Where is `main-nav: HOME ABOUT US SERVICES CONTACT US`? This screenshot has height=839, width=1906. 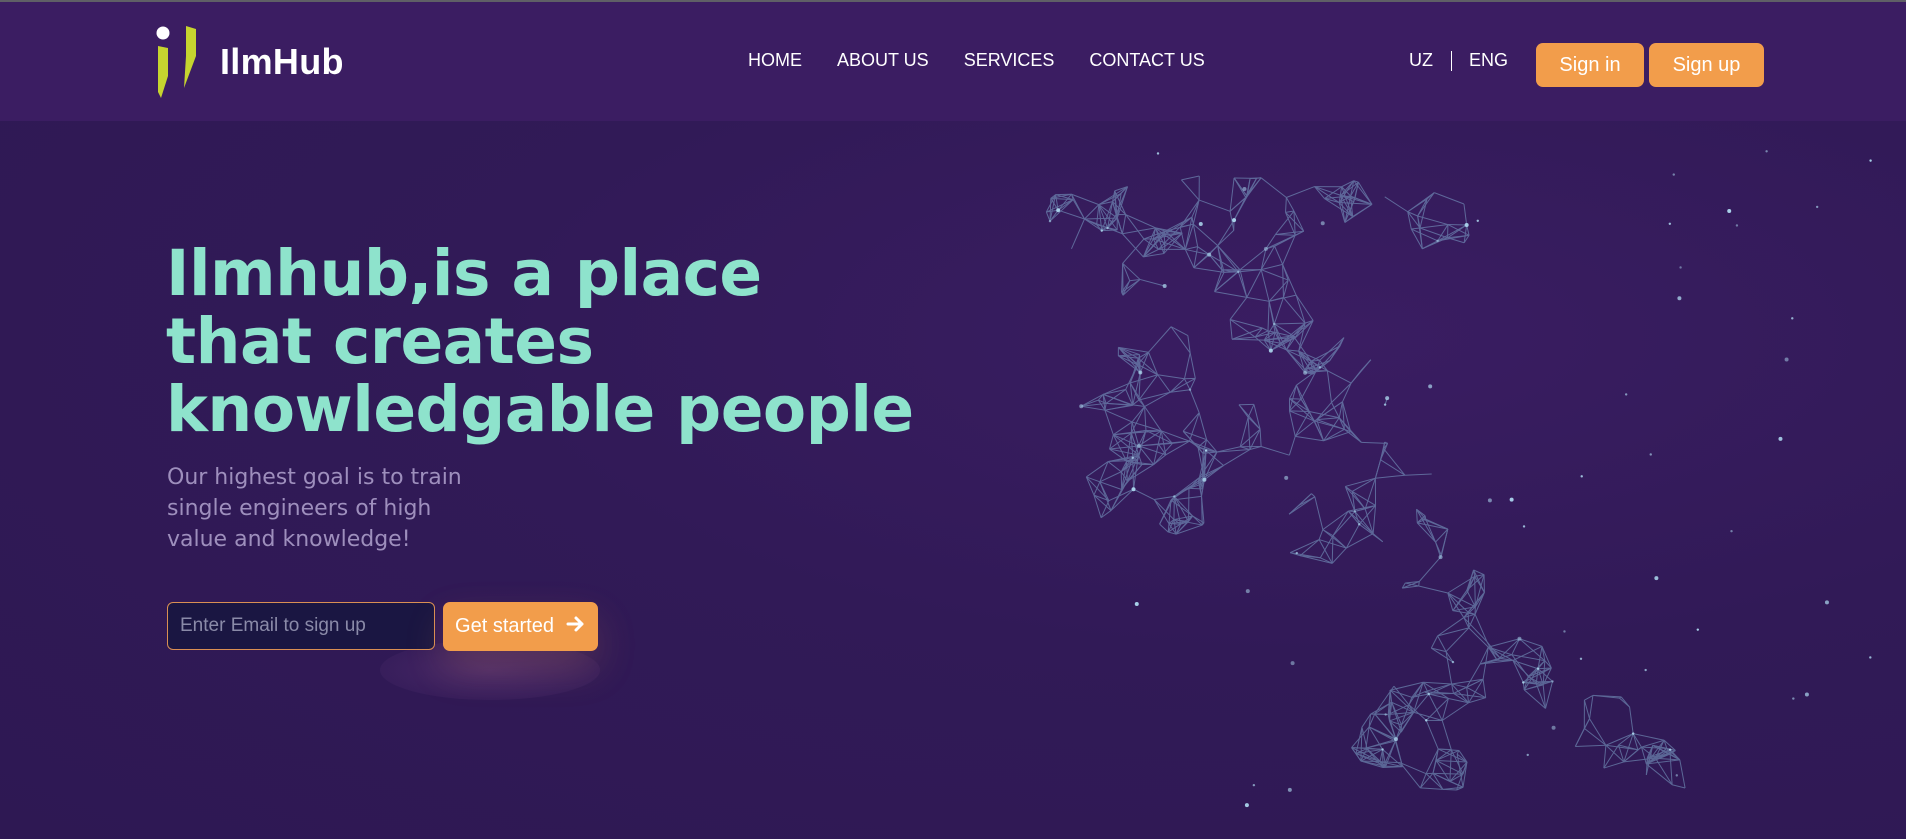
main-nav: HOME ABOUT US SERVICES CONTACT US is located at coordinates (994, 60).